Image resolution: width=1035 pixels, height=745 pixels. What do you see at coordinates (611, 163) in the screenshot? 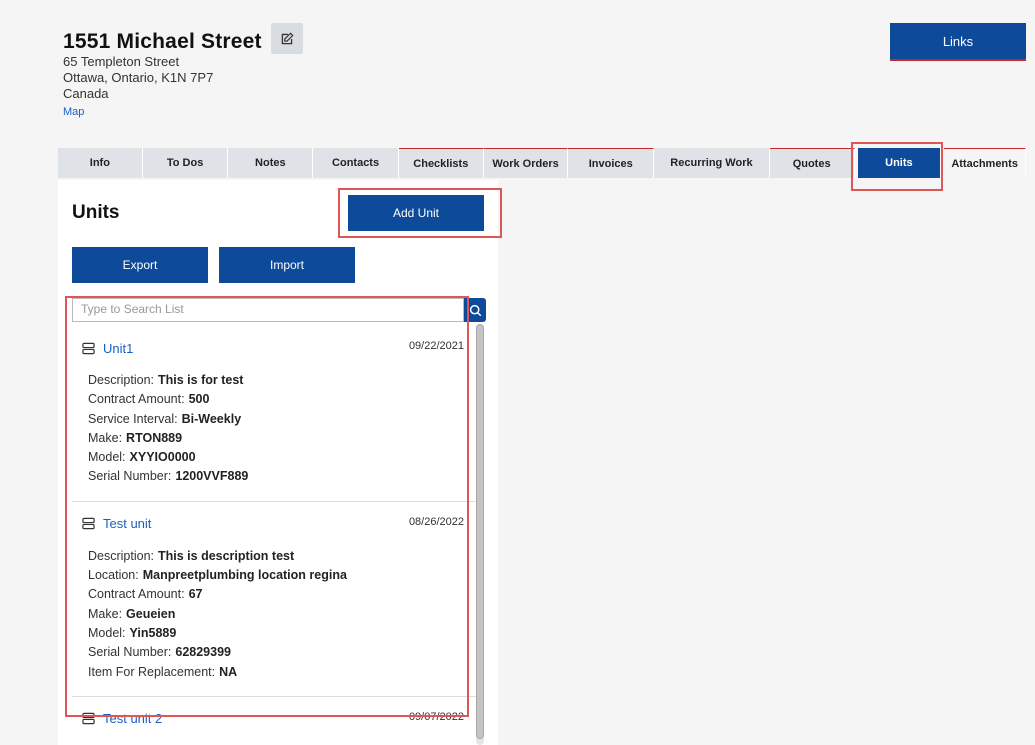
I see `tab-invoices: Invoices` at bounding box center [611, 163].